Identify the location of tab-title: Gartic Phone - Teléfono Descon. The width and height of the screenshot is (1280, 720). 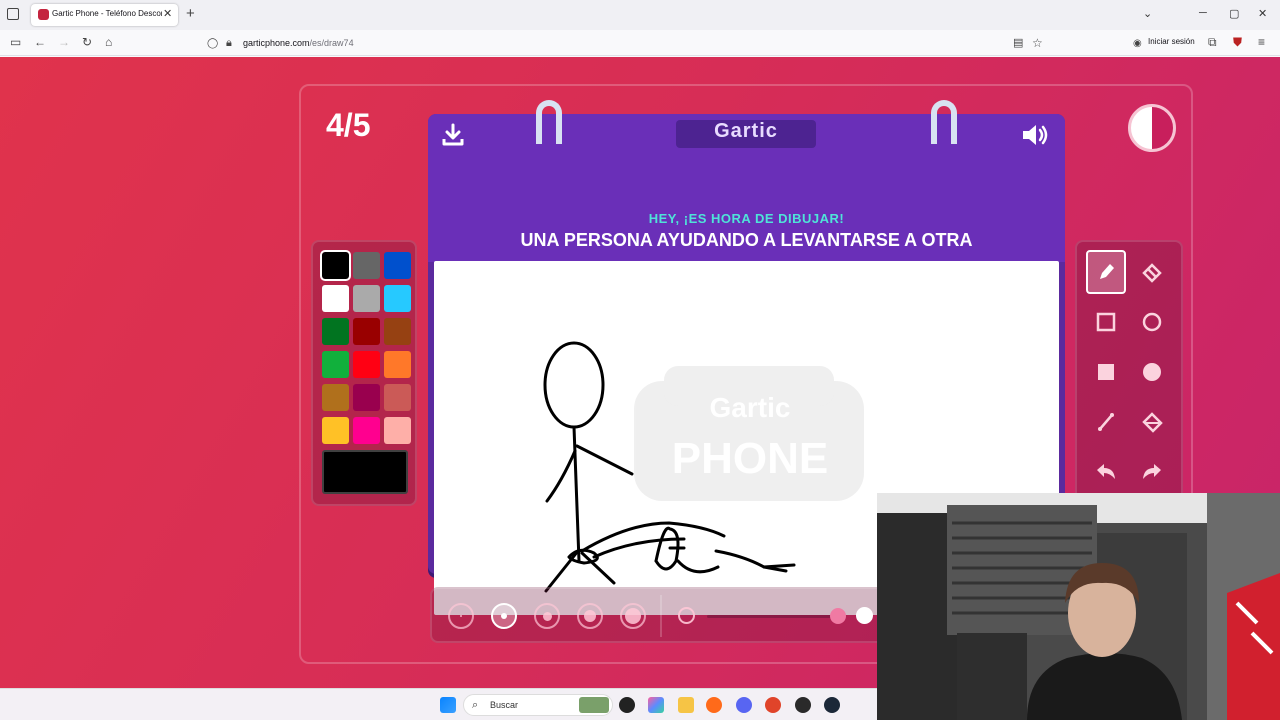
(107, 13).